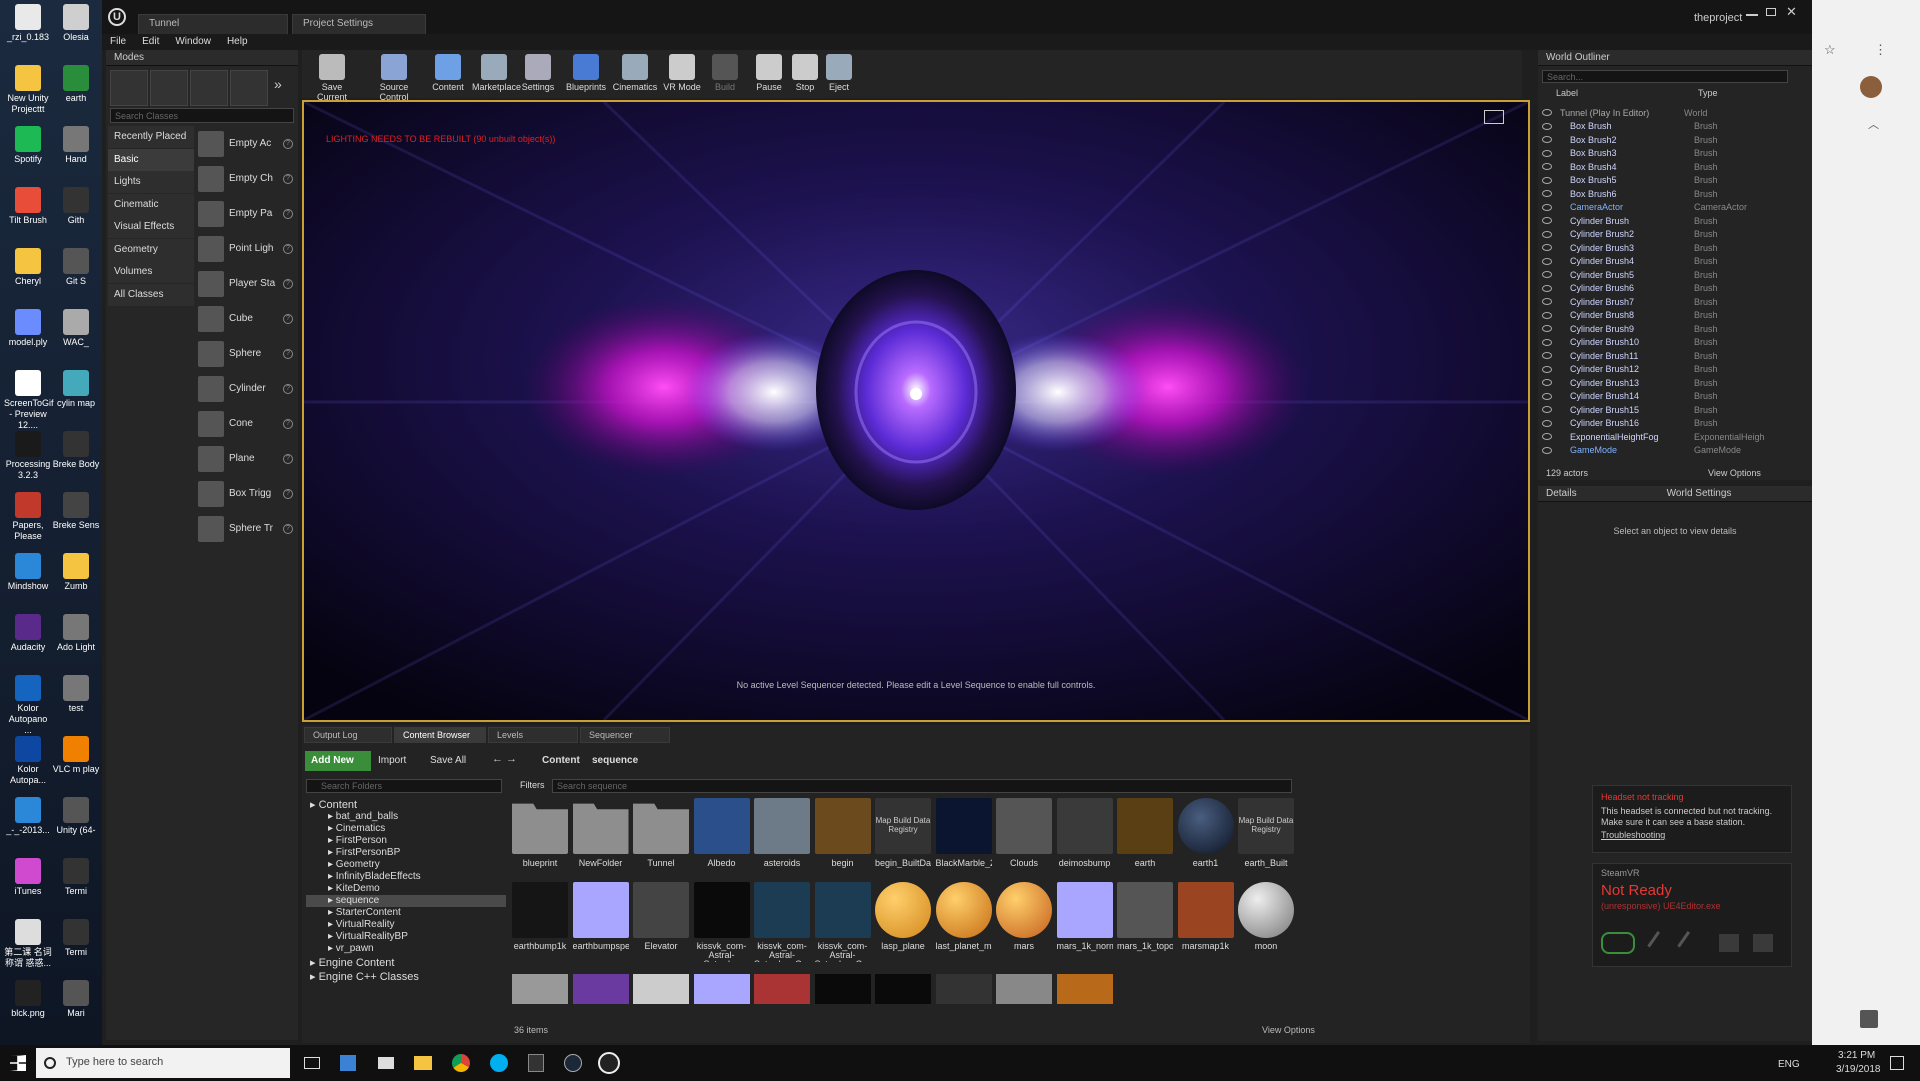 This screenshot has width=1920, height=1081. I want to click on placeable-class-item: Empty Ac?, so click(247, 143).